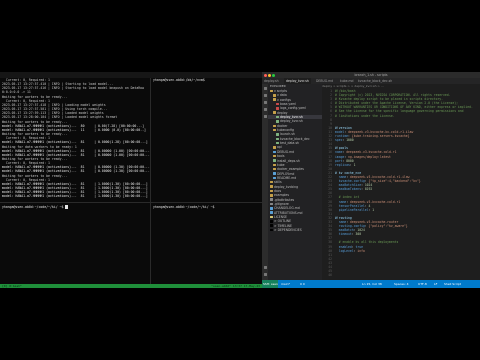 This screenshot has height=360, width=480. Describe the element at coordinates (422, 284) in the screenshot. I see `file-encoding: UTF-8` at that location.